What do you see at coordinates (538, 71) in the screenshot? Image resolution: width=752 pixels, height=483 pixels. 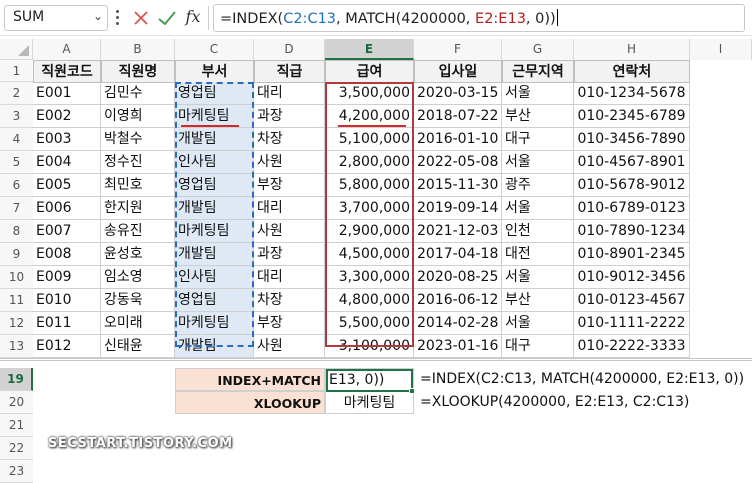 I see `table-header-cell: 근무지역` at bounding box center [538, 71].